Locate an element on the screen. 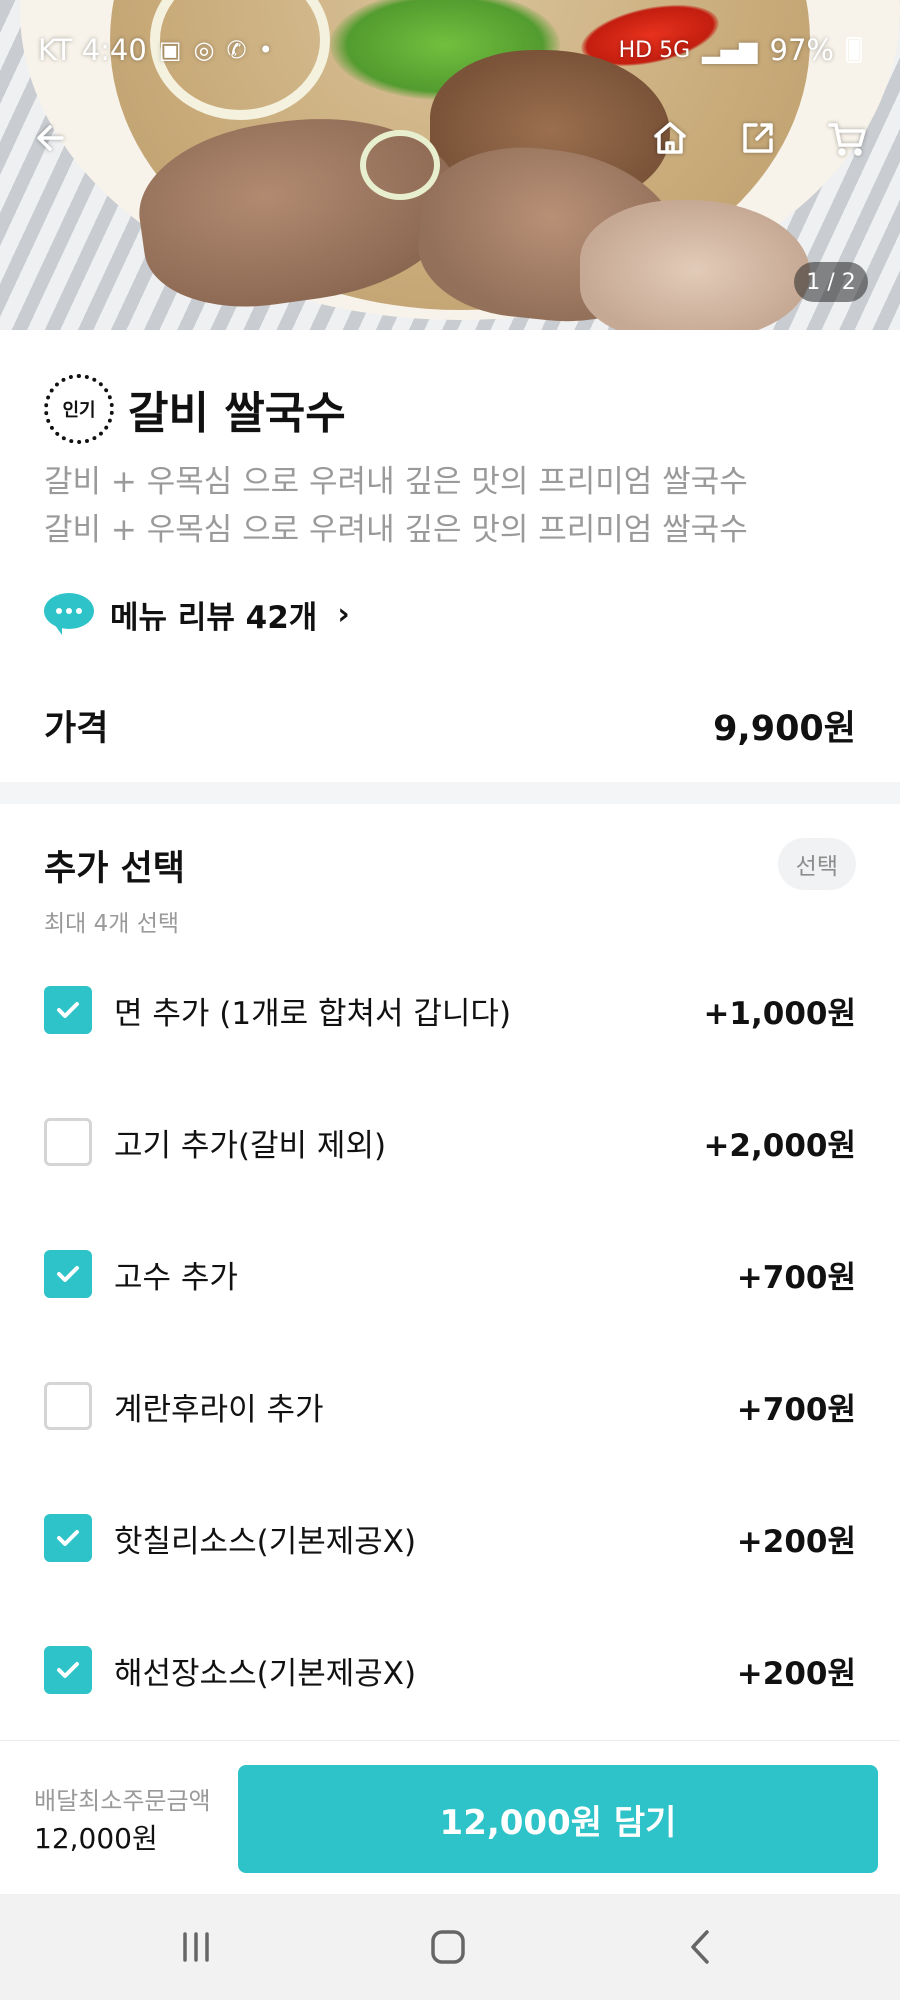  option-fried-egg: 계란후라이 추가 +700원 is located at coordinates (450, 1406).